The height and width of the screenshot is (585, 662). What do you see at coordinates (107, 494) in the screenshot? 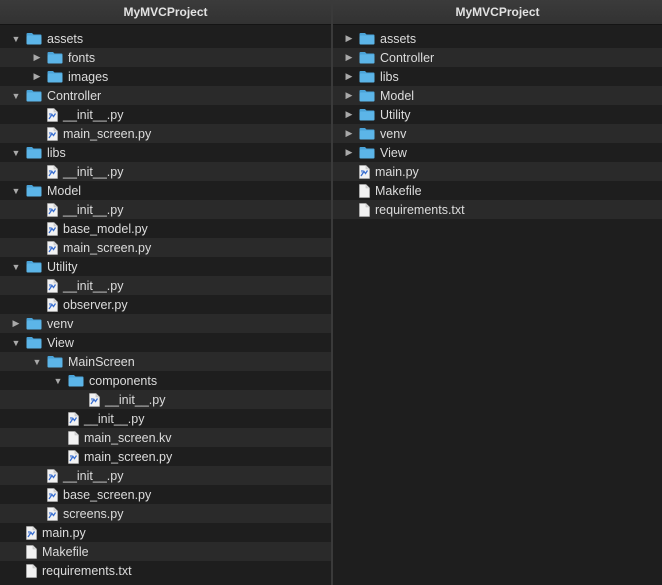
I see `item-label: base_screen.py` at bounding box center [107, 494].